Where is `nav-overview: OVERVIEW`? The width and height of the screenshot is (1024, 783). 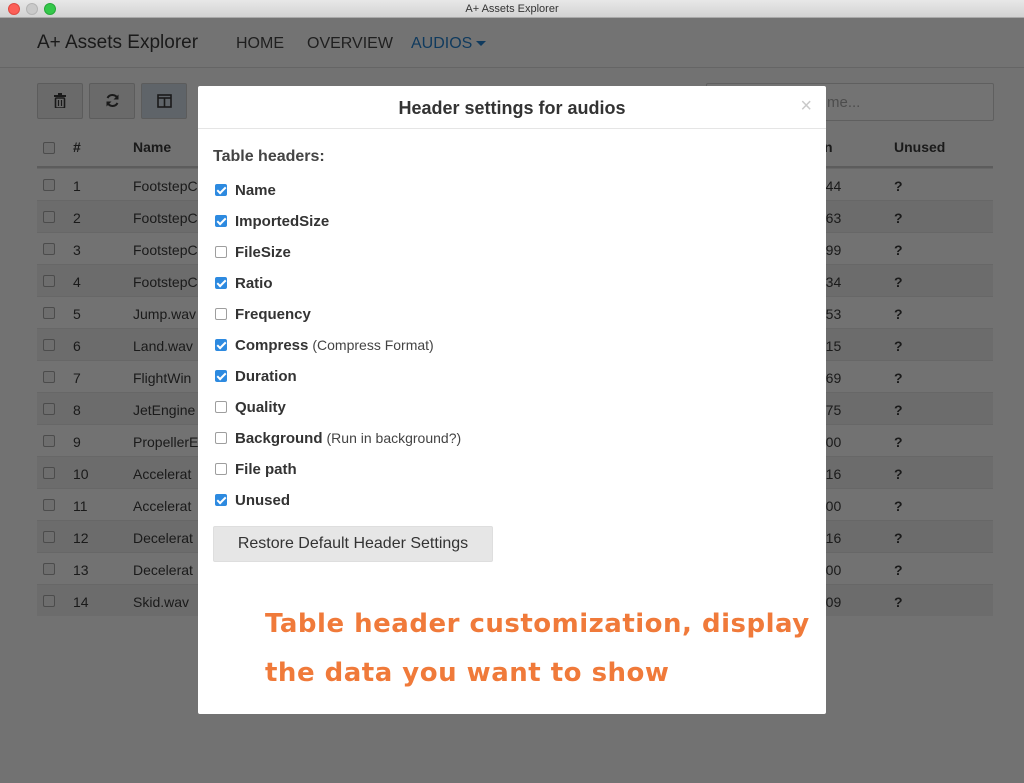
nav-overview: OVERVIEW is located at coordinates (350, 44).